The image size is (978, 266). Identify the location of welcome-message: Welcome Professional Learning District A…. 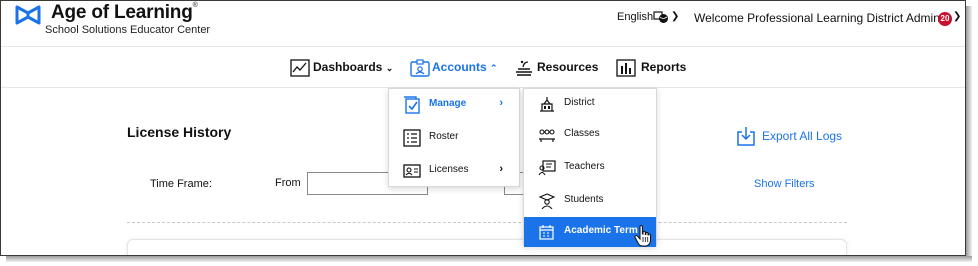
(818, 18).